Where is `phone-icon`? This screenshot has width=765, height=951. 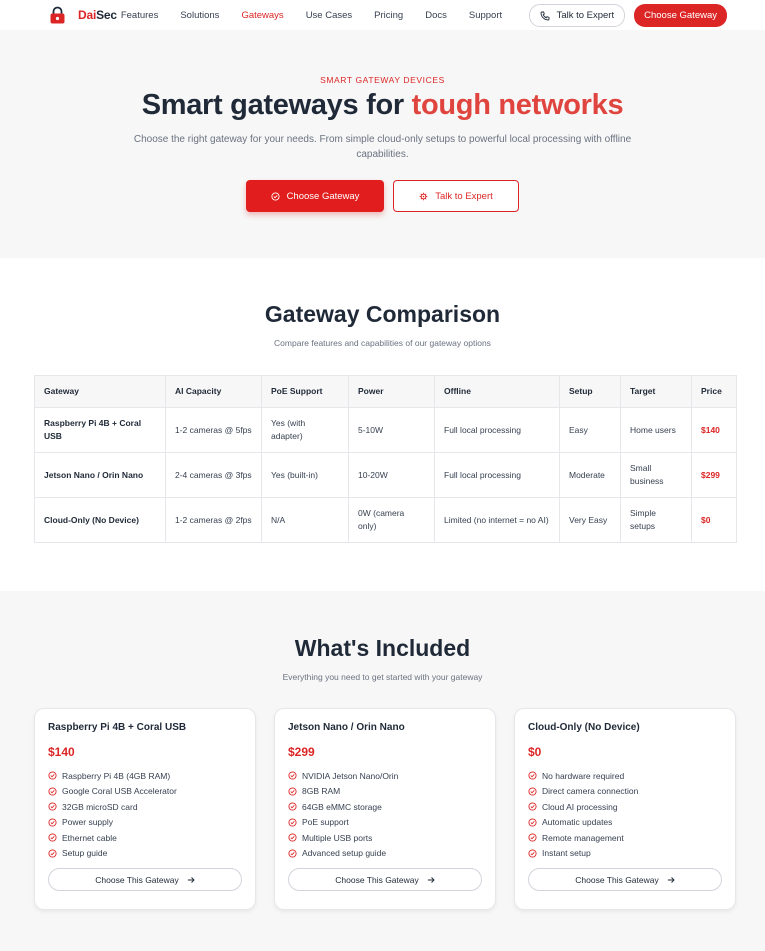 phone-icon is located at coordinates (545, 15).